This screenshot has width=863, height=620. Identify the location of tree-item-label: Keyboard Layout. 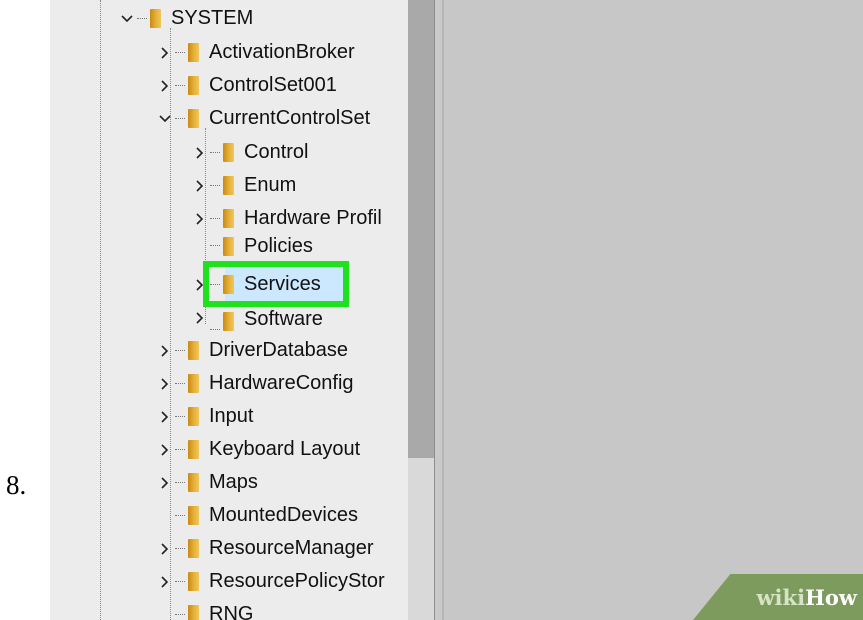
(285, 449).